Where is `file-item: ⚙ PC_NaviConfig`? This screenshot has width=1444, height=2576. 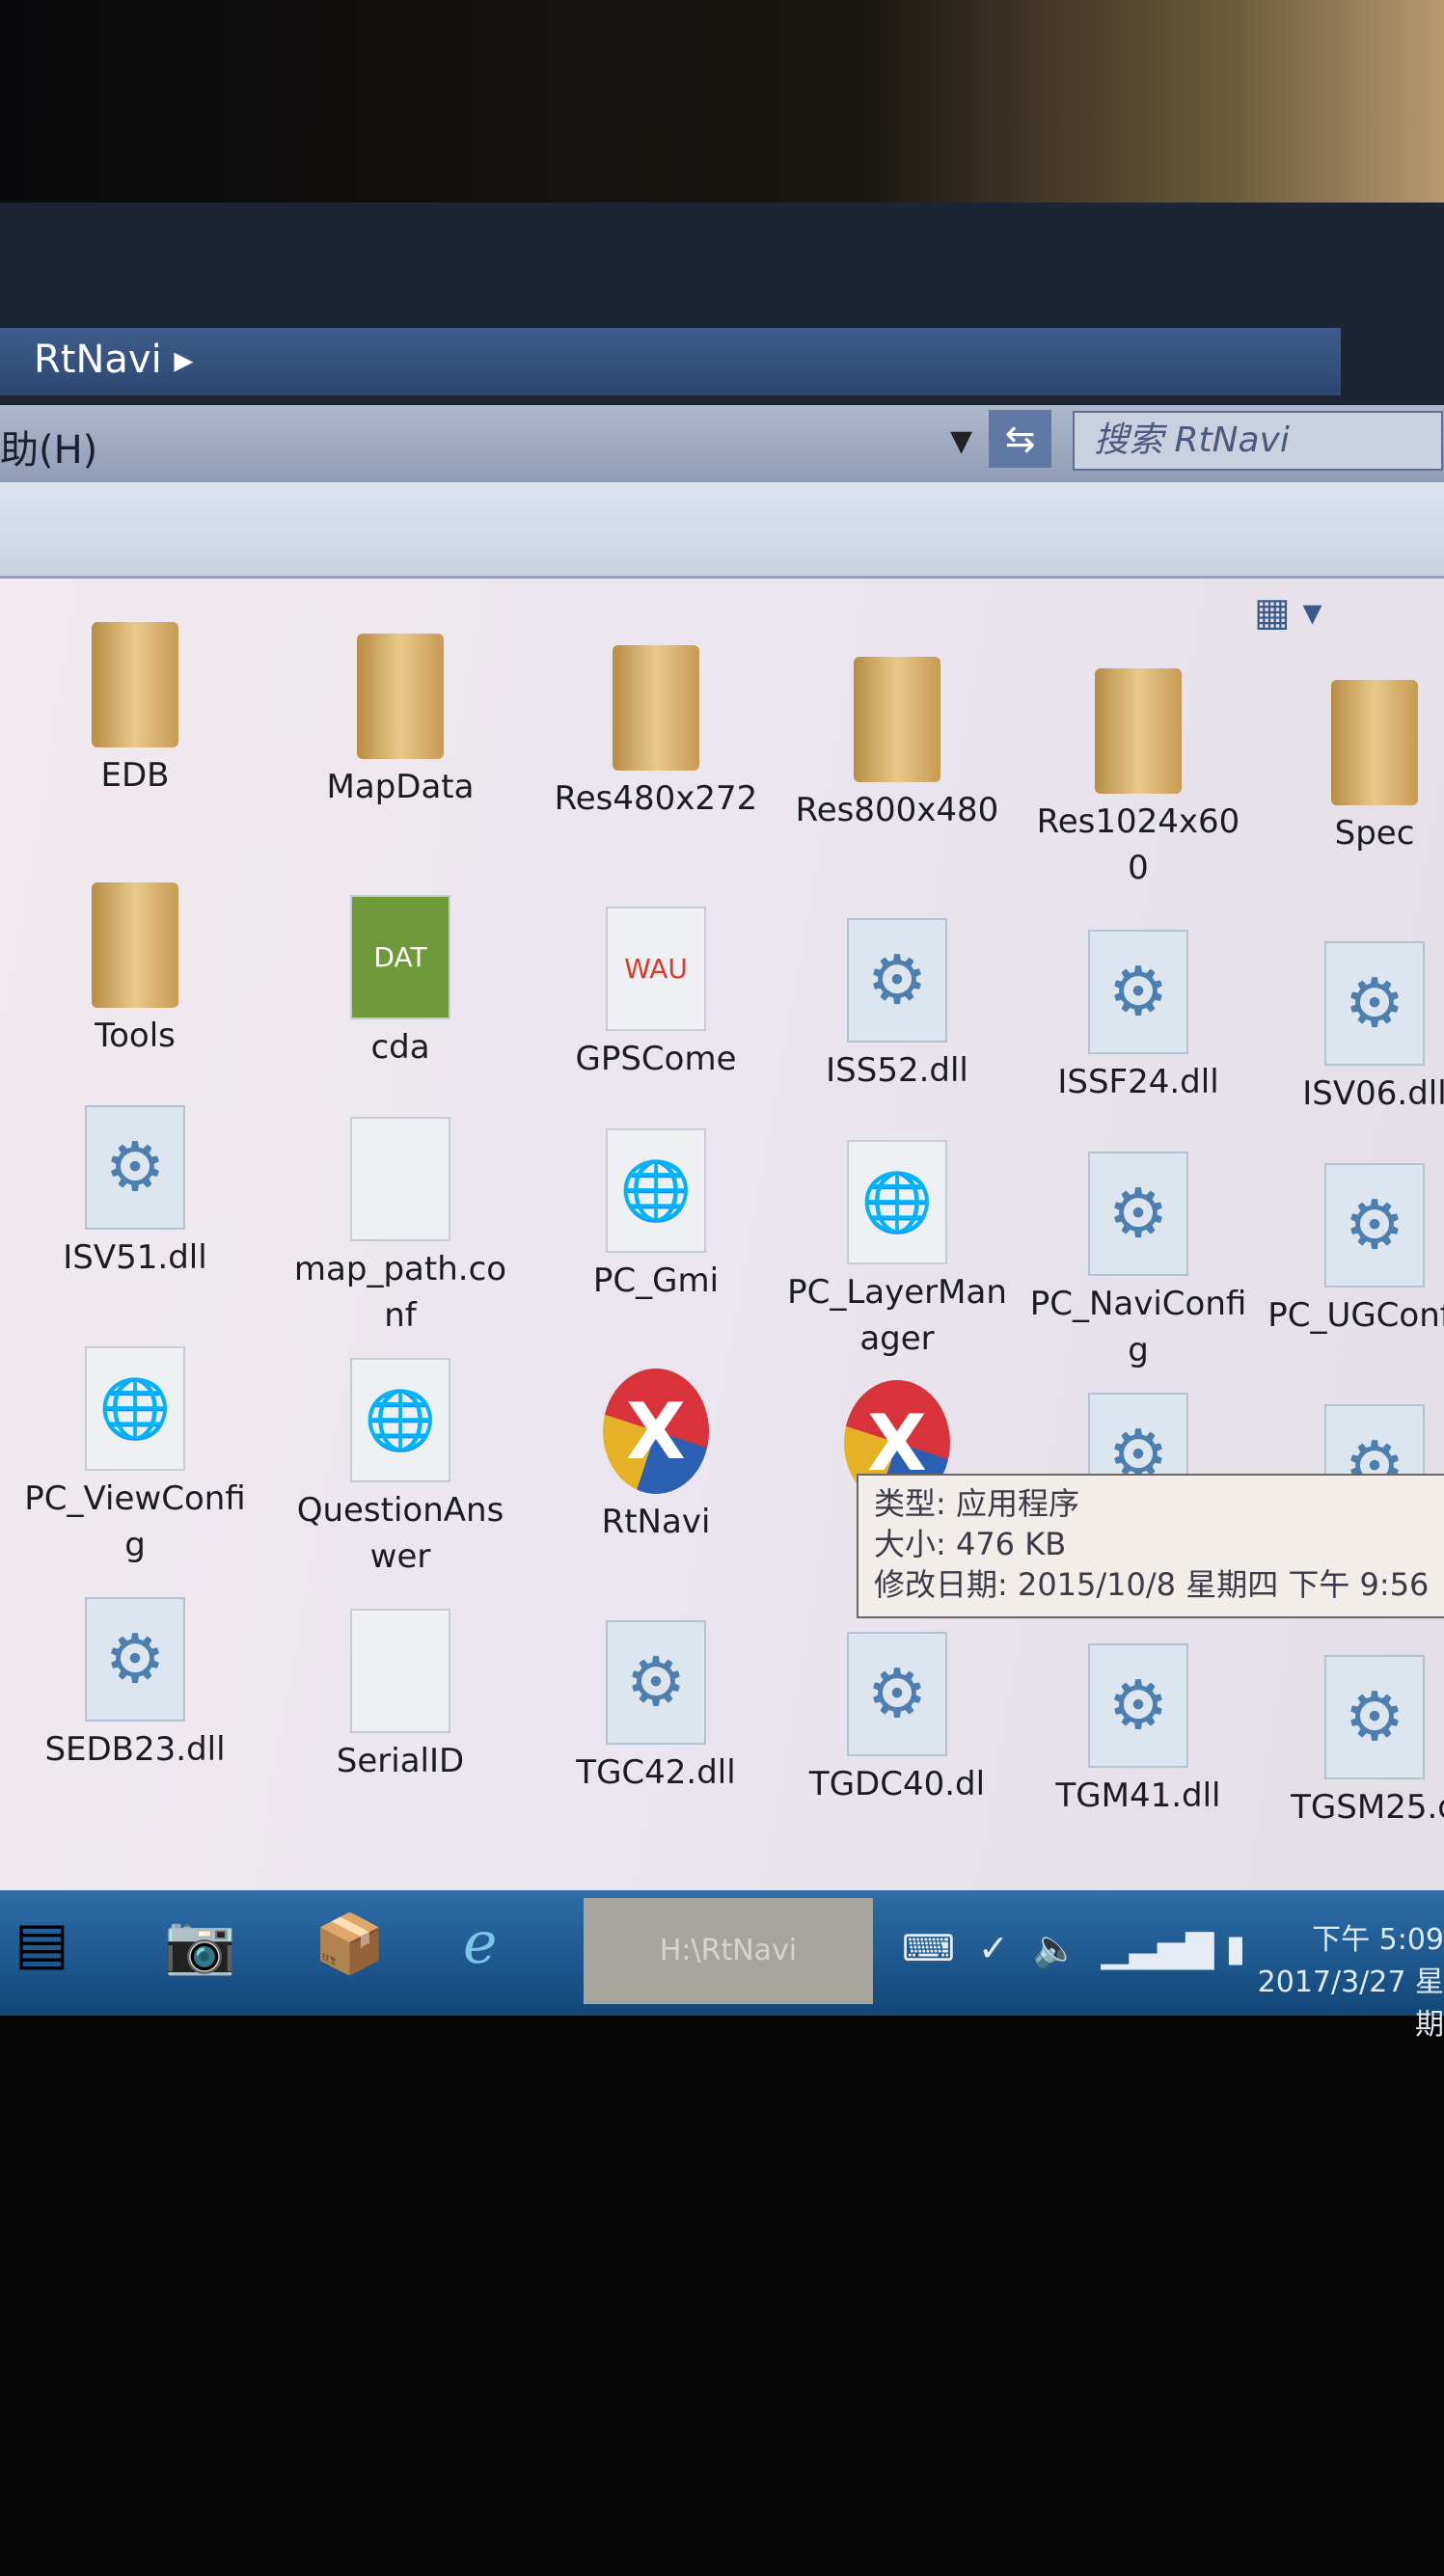
file-item: ⚙ PC_NaviConfig is located at coordinates (1138, 1259).